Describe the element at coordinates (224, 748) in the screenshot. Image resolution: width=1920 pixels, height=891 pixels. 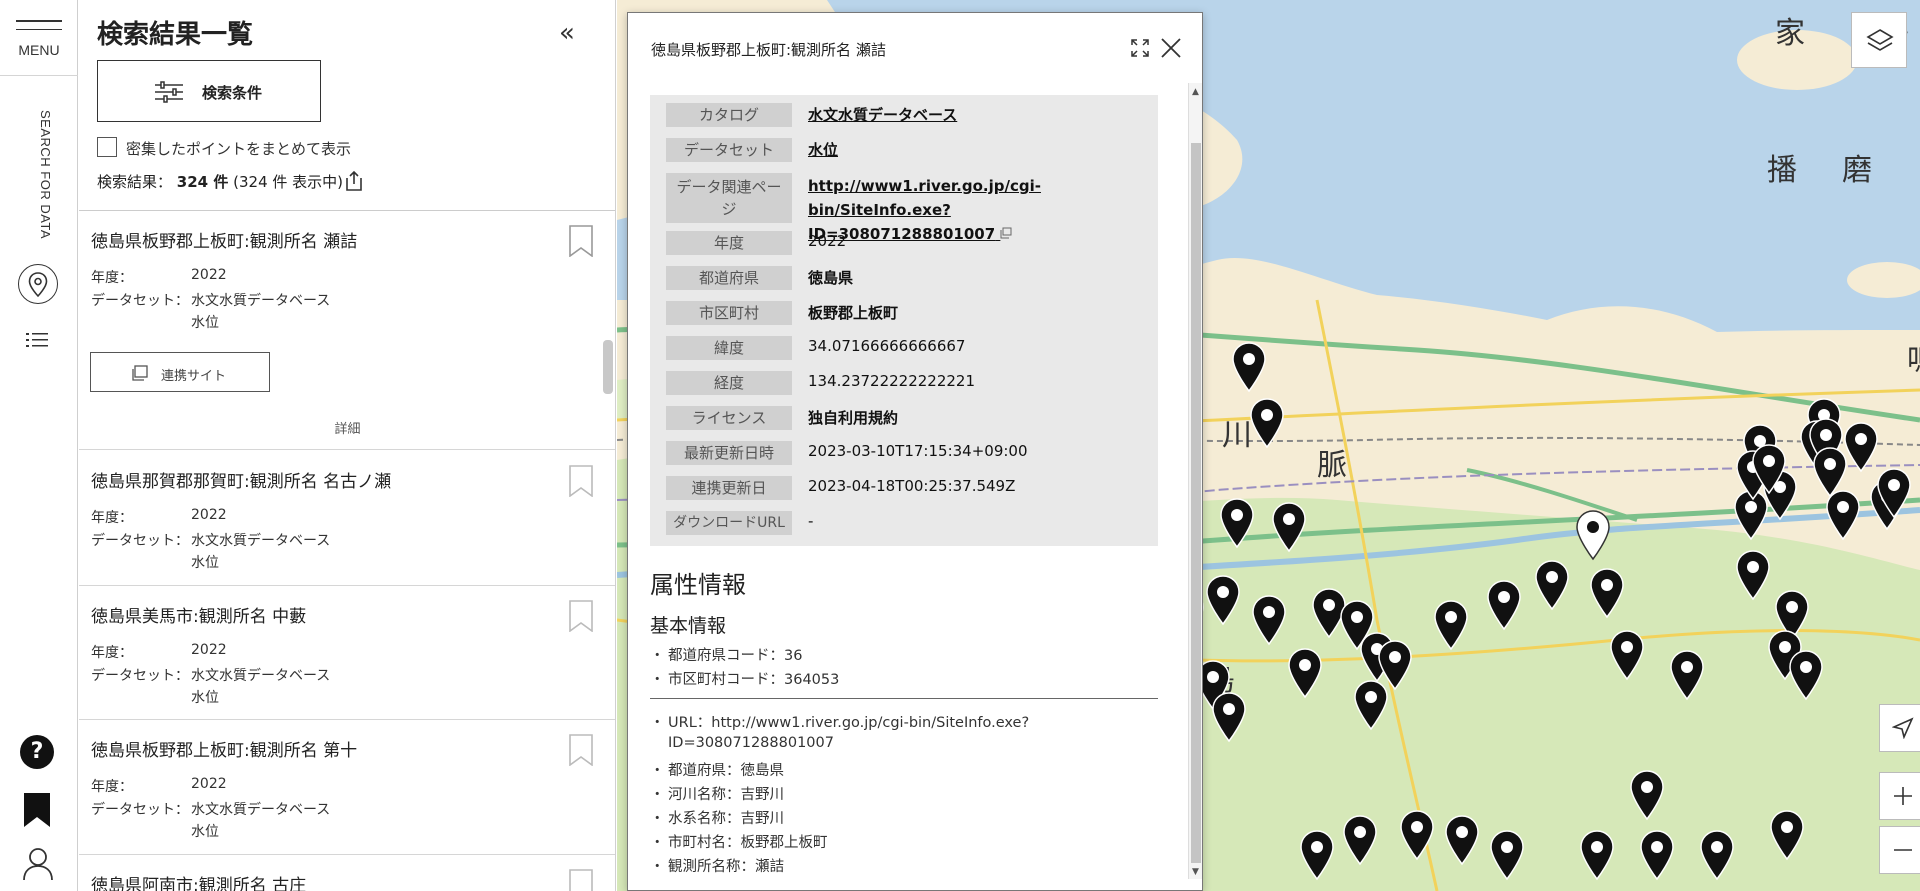
I see `result-title: 徳島県板野郡上板町:観測所名 第十` at that location.